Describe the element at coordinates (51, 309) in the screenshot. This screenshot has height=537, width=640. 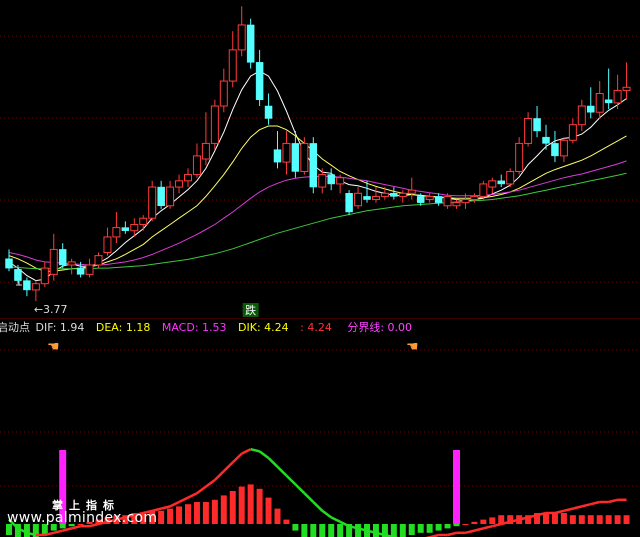
I see `low-price-label: ←3.77` at that location.